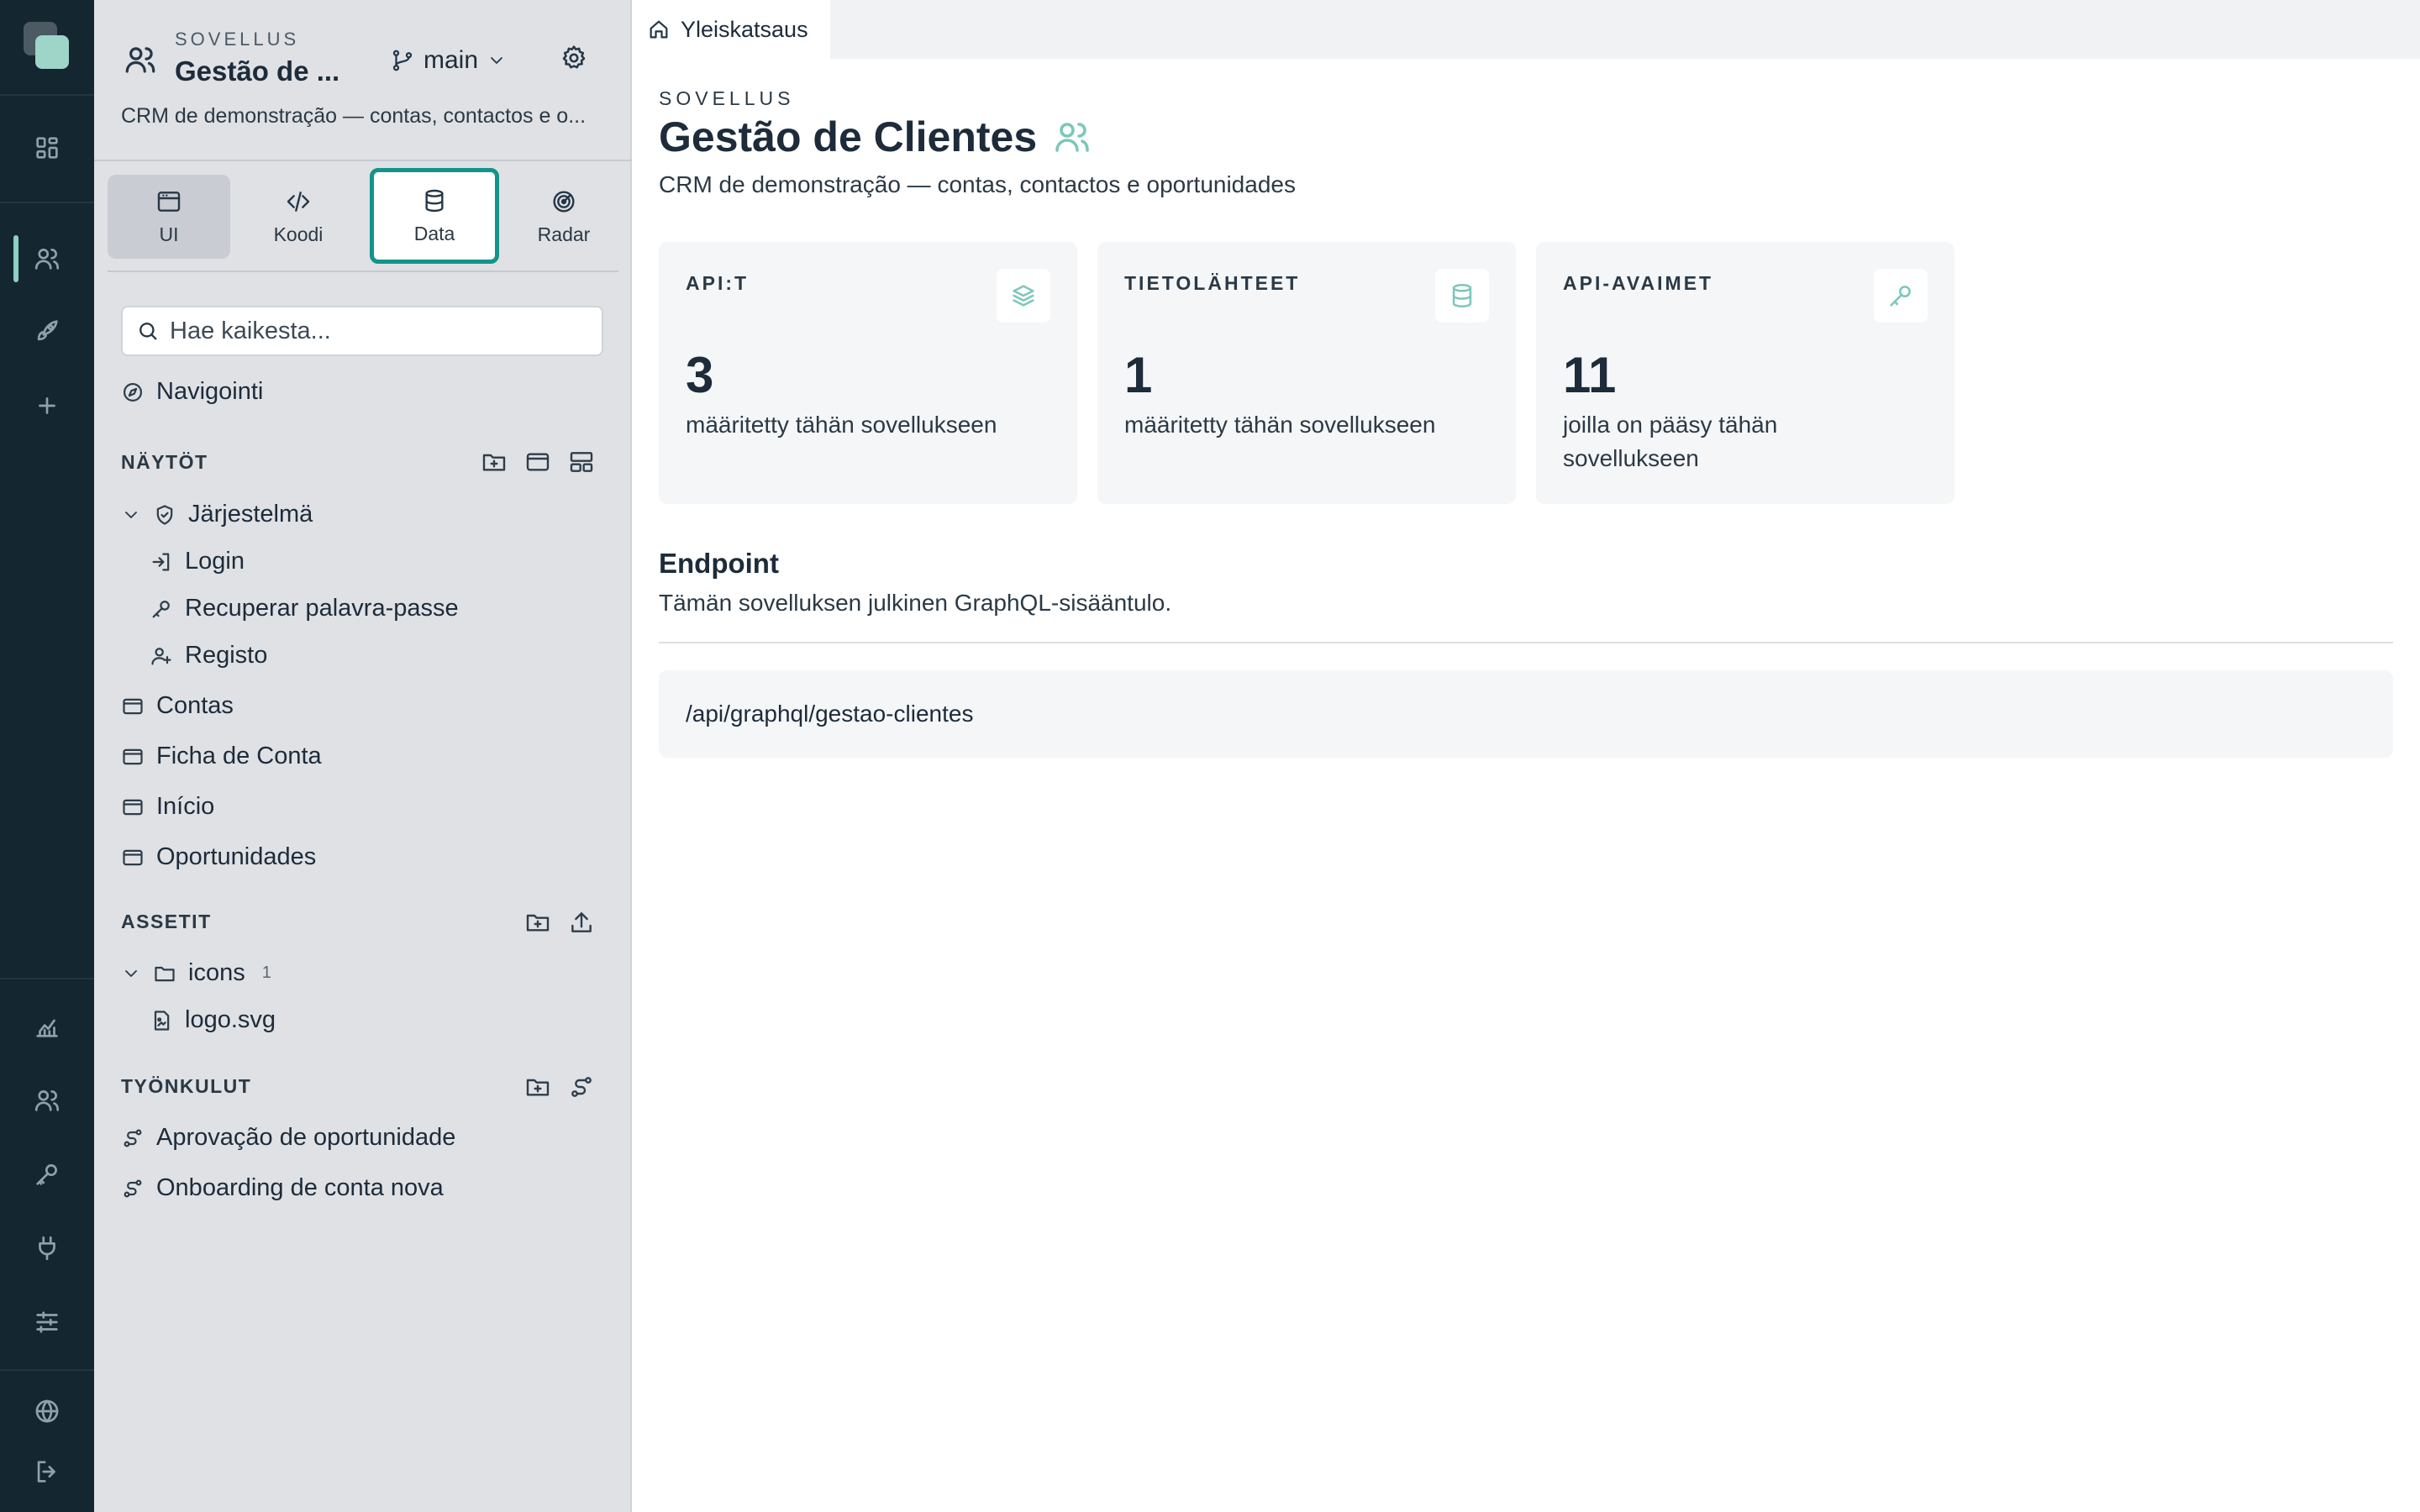  Describe the element at coordinates (47, 1411) in the screenshot. I see `globe-icon` at that location.